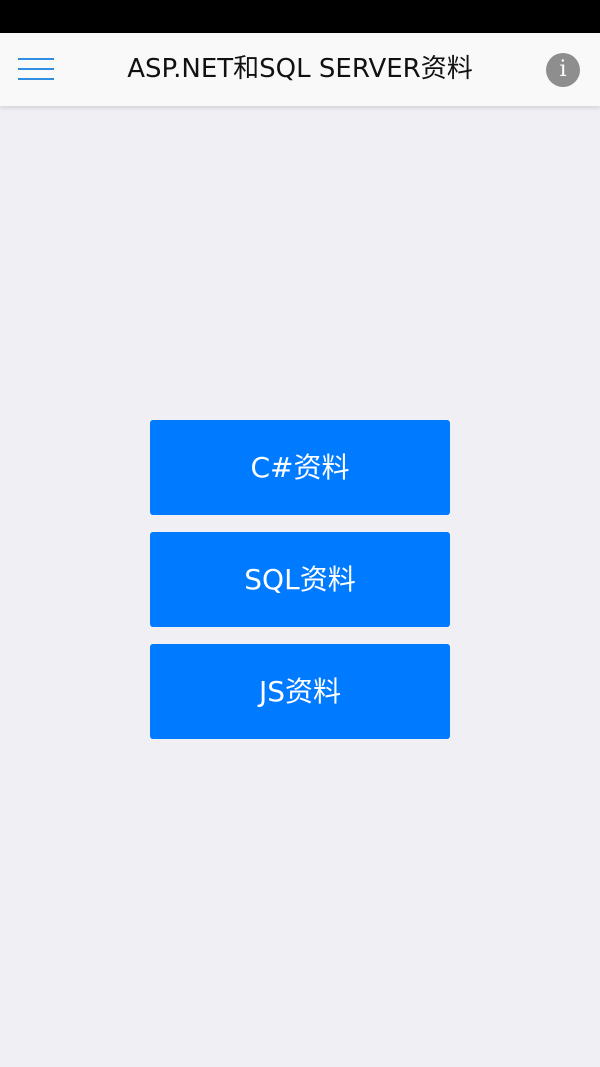  I want to click on info-icon: i, so click(563, 69).